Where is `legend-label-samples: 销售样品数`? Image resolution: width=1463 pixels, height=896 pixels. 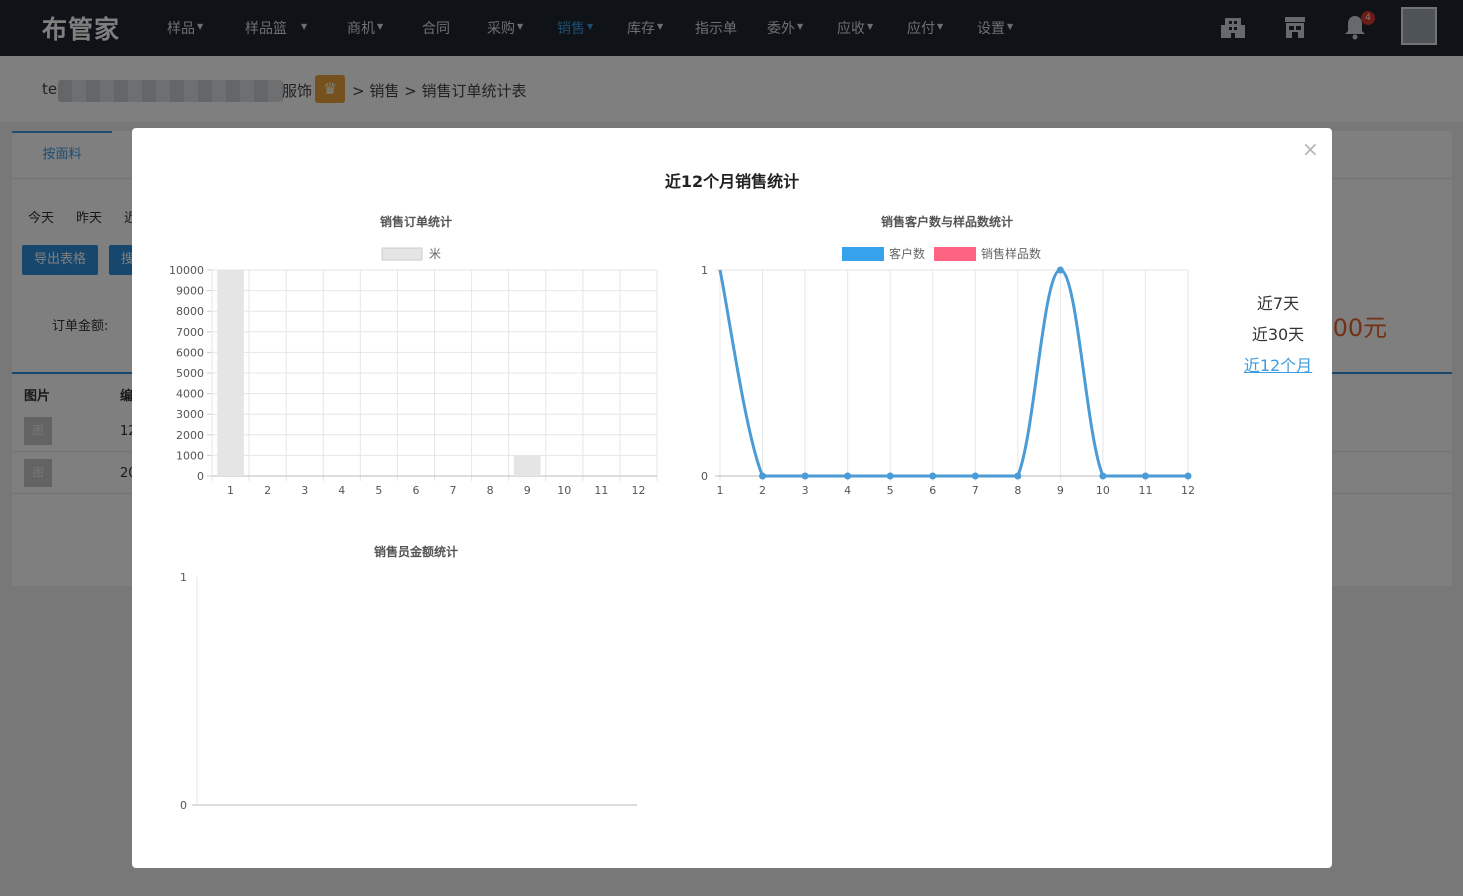 legend-label-samples: 销售样品数 is located at coordinates (1011, 253).